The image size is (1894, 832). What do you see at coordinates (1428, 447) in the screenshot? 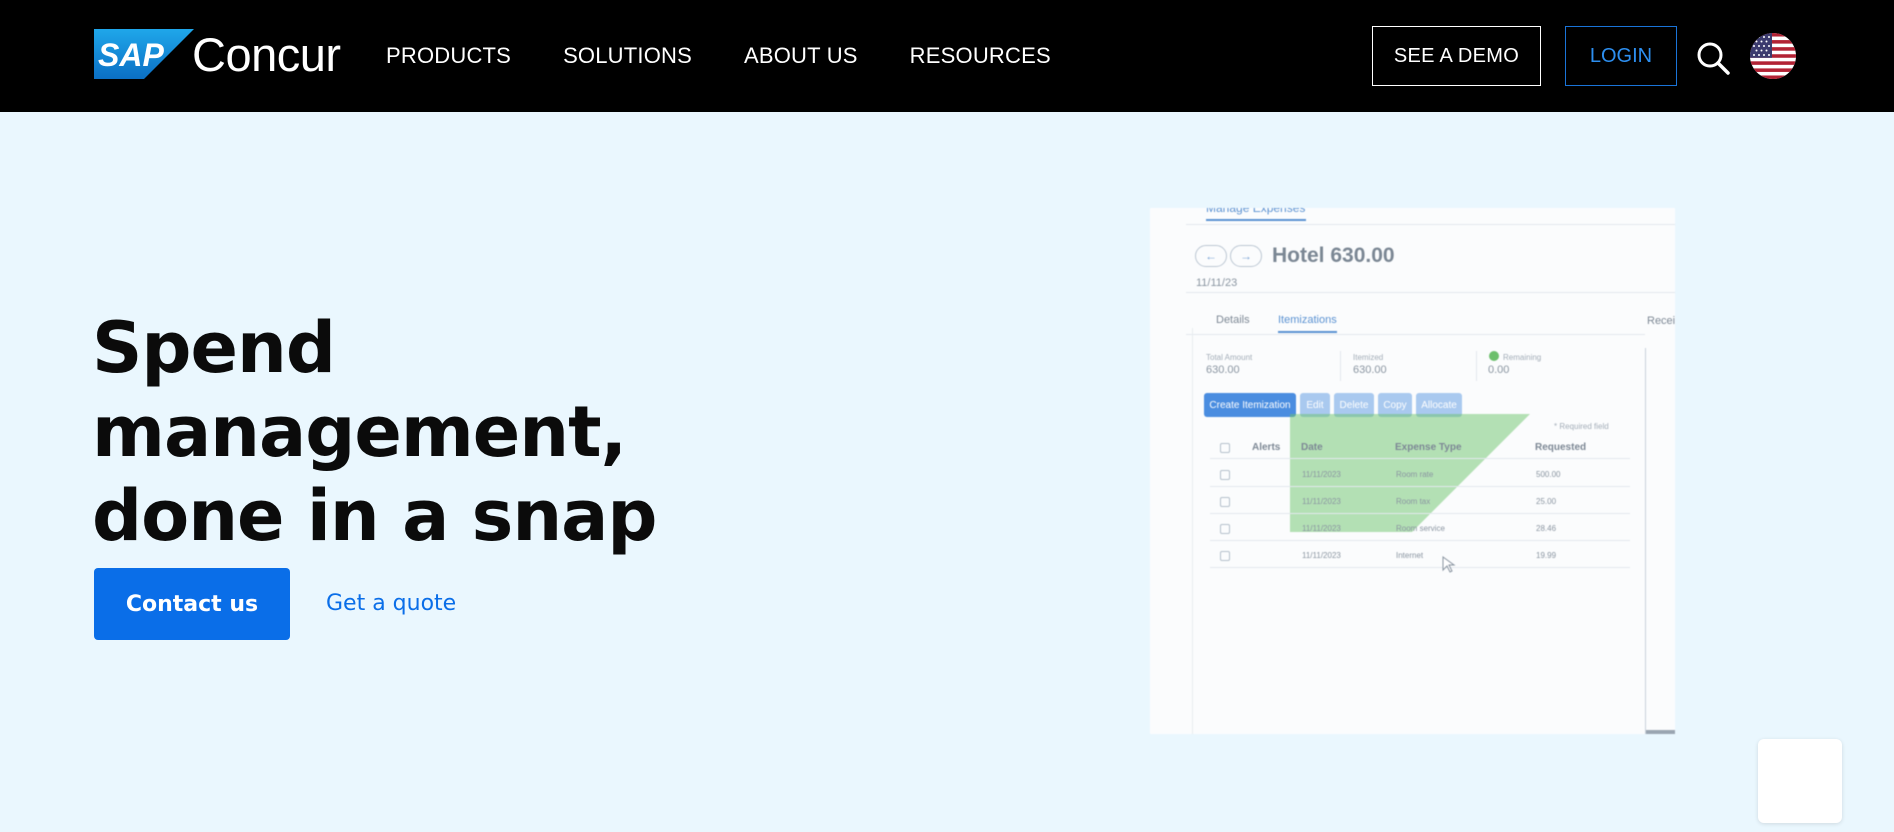
I see `column-expense-type: Expense Type` at bounding box center [1428, 447].